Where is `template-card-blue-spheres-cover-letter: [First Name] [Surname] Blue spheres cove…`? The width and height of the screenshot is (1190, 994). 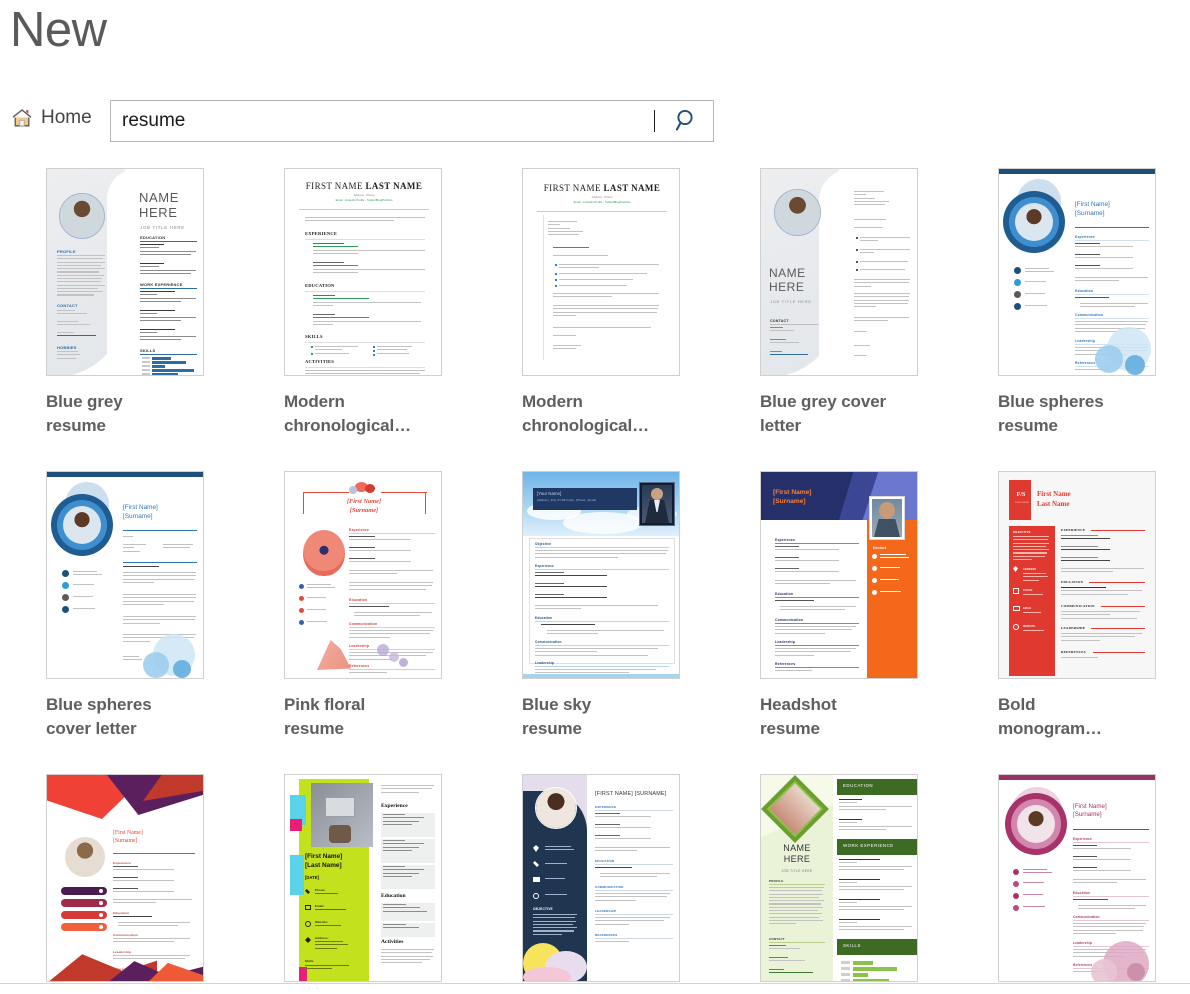
template-card-blue-spheres-cover-letter: [First Name] [Surname] Blue spheres cove… is located at coordinates (165, 622).